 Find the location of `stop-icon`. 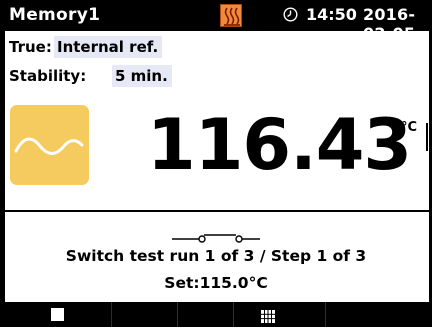

stop-icon is located at coordinates (57, 314).